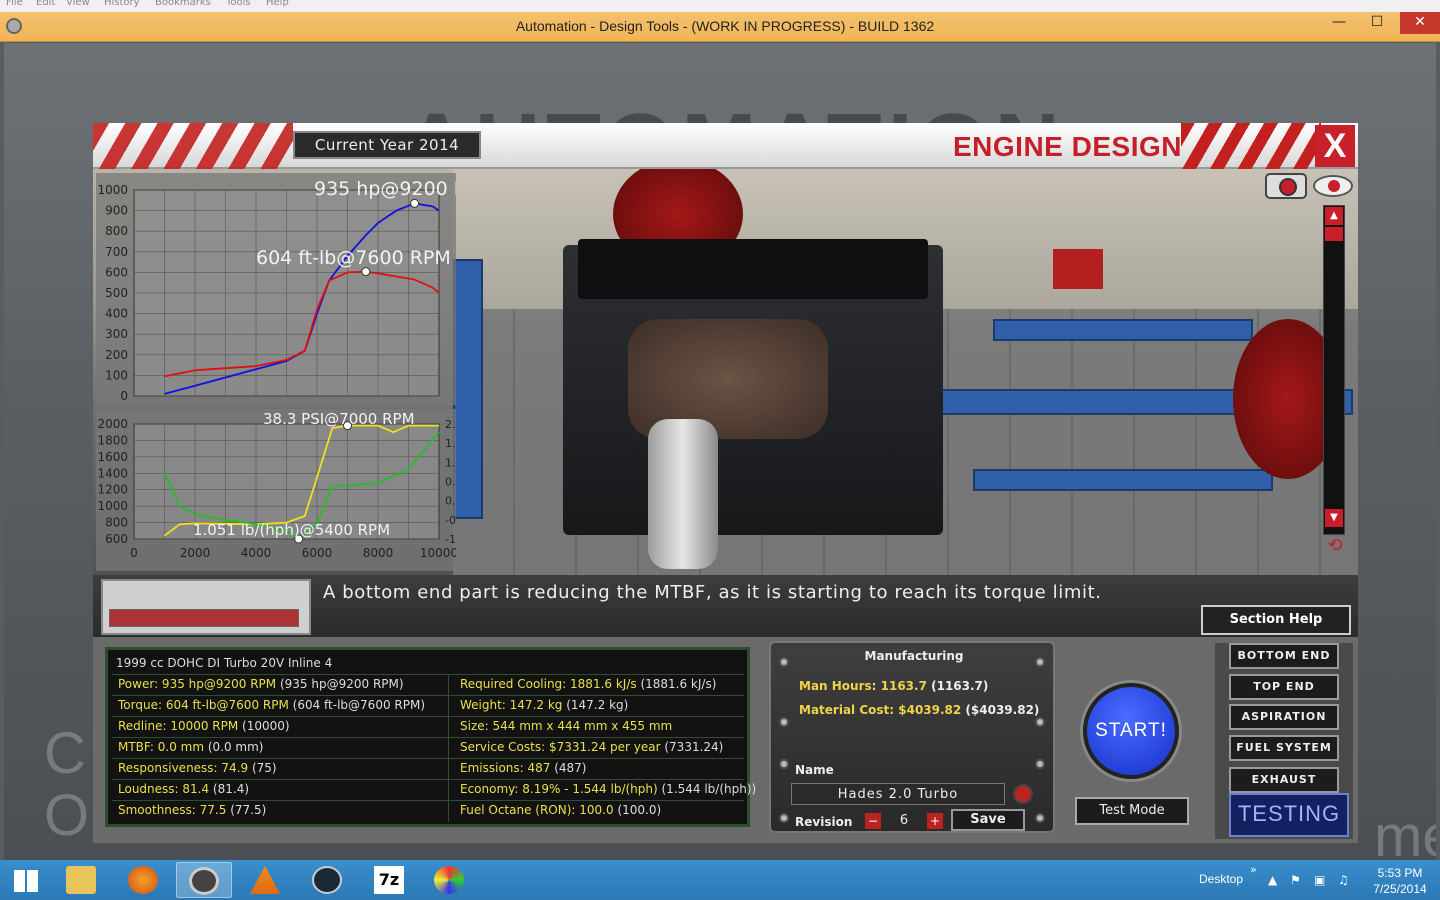  I want to click on windows-icon, so click(26, 881).